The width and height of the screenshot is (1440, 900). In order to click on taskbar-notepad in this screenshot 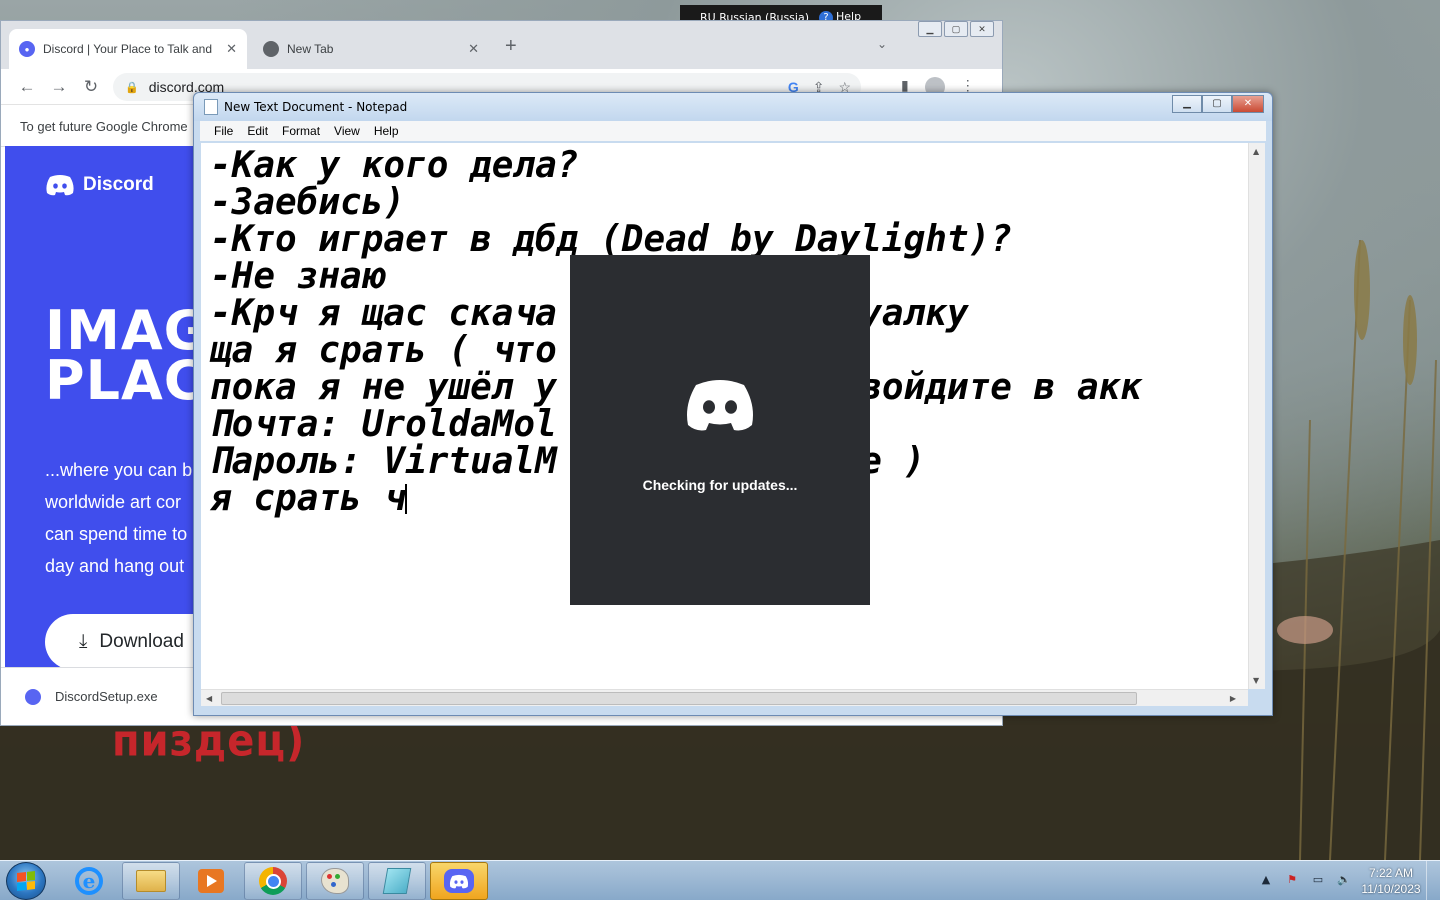, I will do `click(397, 881)`.